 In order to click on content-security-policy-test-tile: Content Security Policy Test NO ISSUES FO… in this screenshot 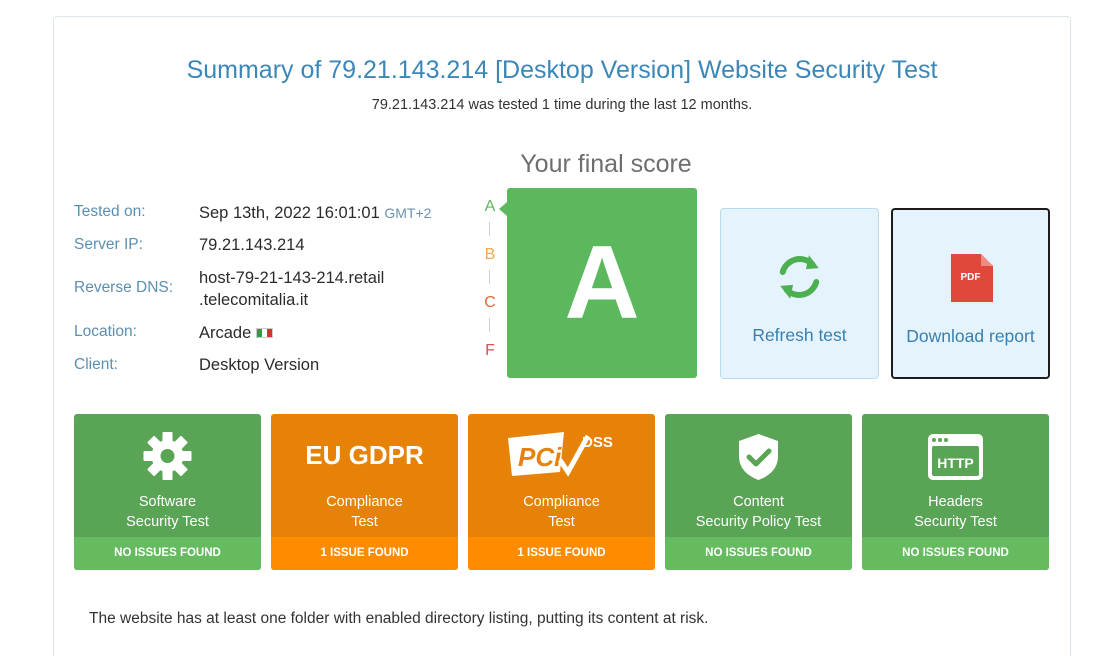, I will do `click(758, 492)`.